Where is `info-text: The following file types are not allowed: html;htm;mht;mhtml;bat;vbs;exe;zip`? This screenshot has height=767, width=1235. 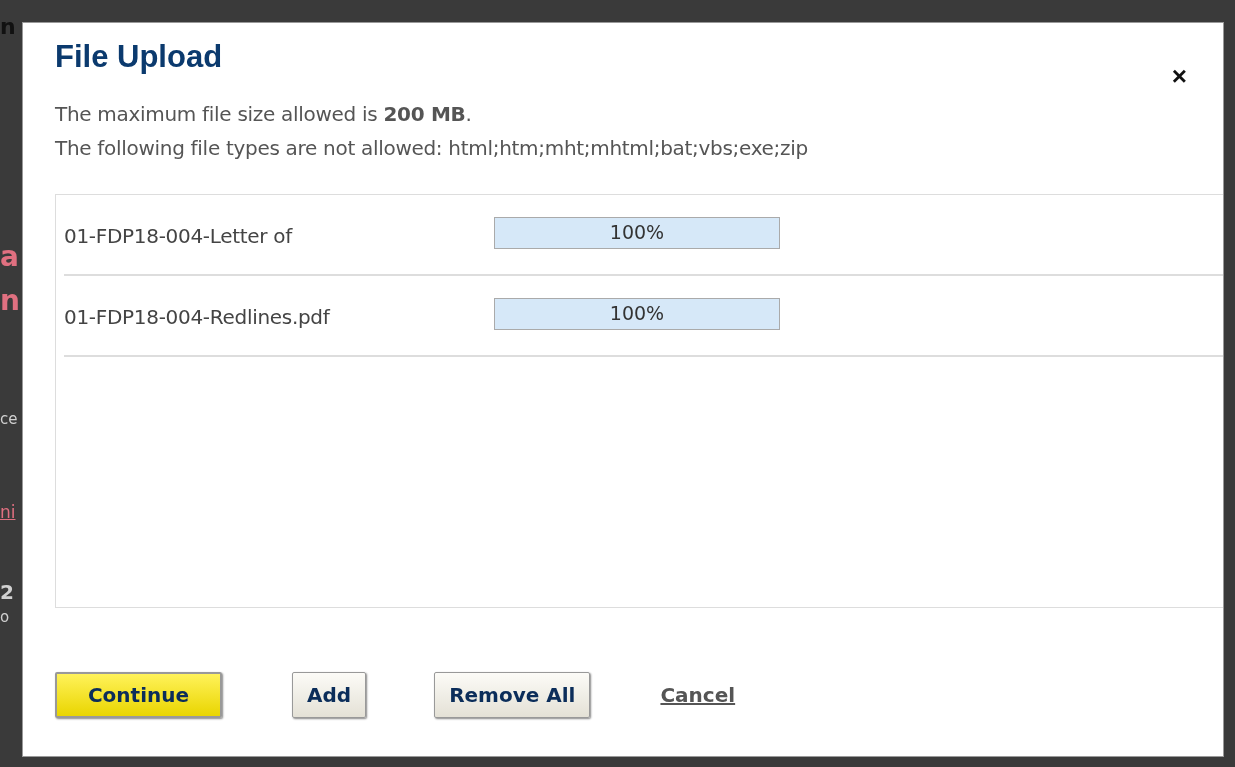
info-text: The following file types are not allowed: html;htm;mht;mhtml;bat;vbs;exe;zip is located at coordinates (432, 148).